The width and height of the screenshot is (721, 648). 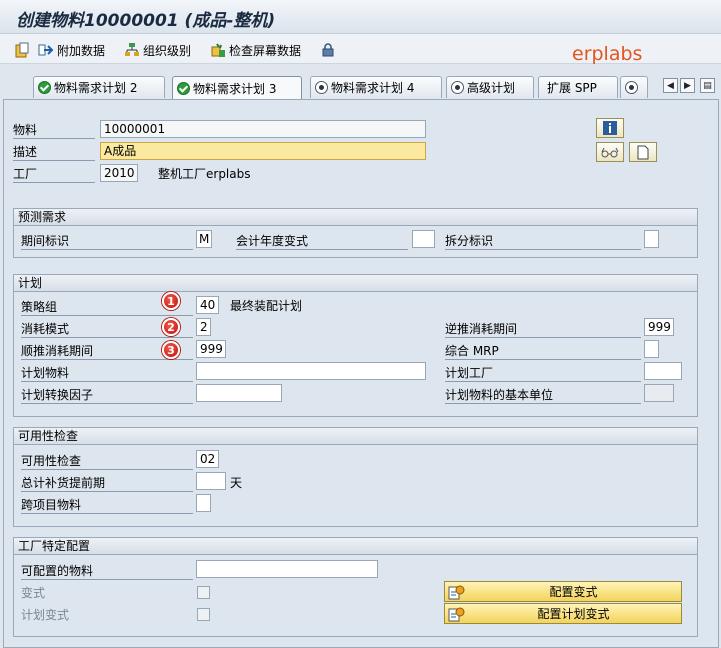 I want to click on planning-group-title: 计划, so click(x=355, y=283).